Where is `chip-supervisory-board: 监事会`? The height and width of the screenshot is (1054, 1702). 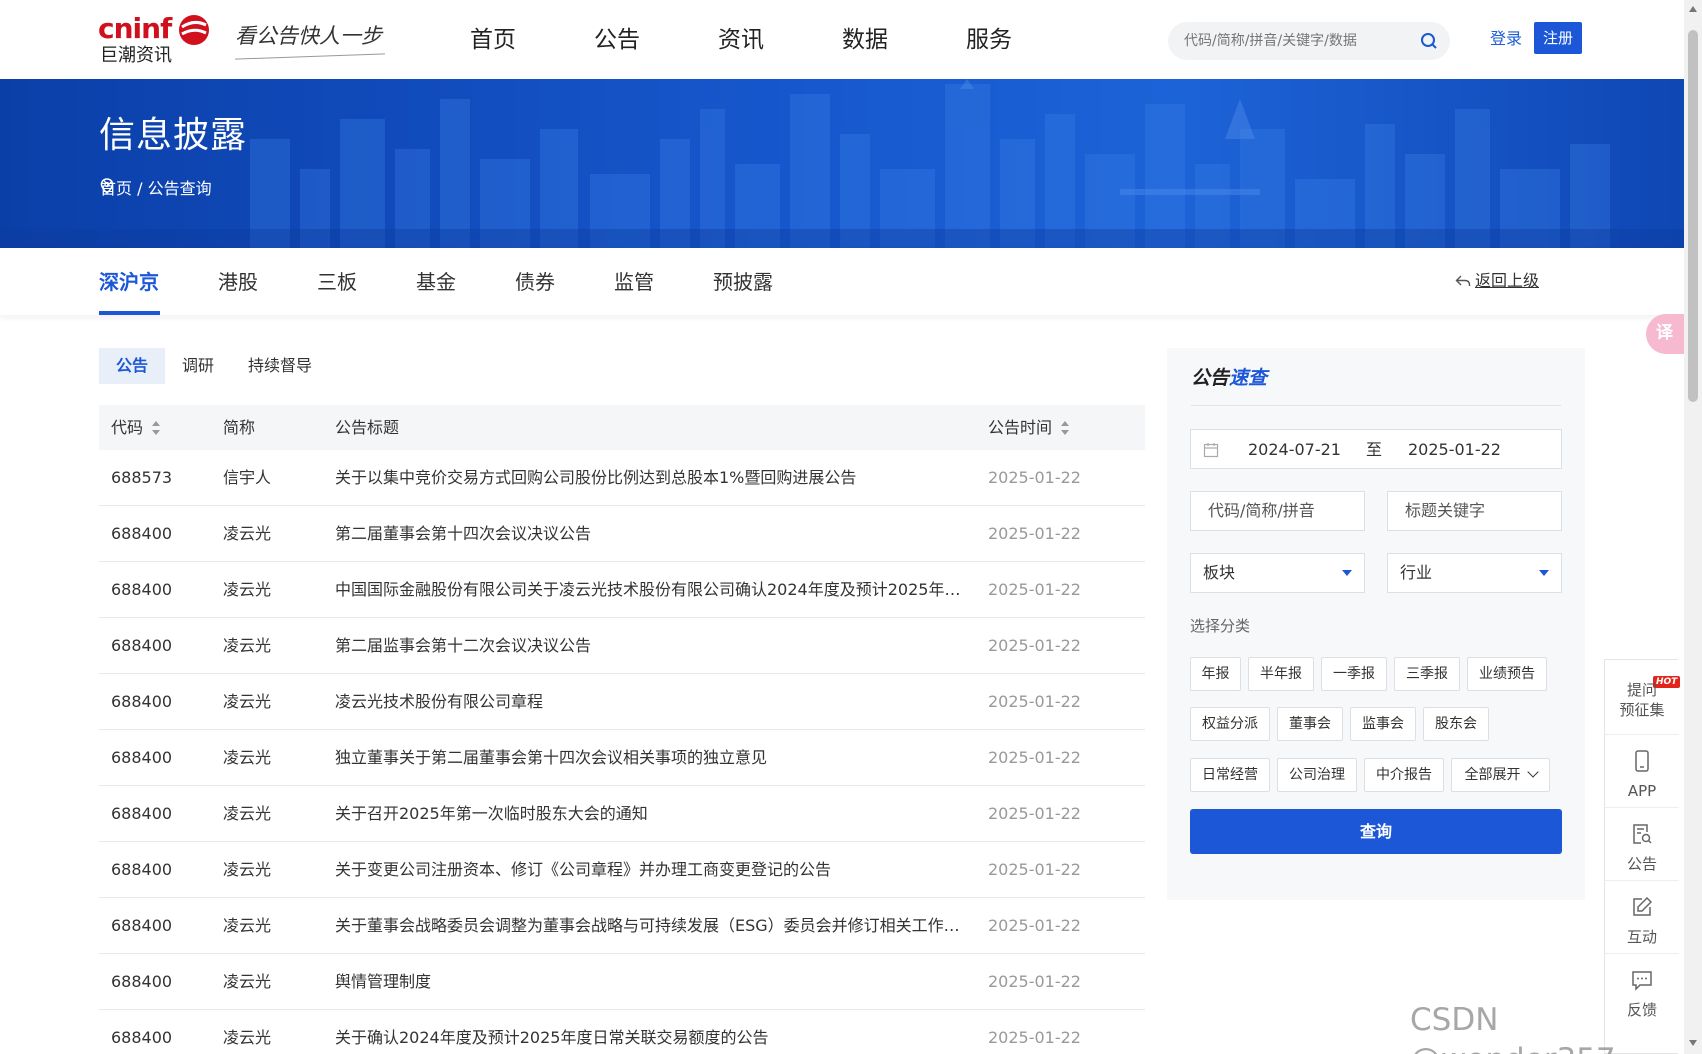
chip-supervisory-board: 监事会 is located at coordinates (1383, 724).